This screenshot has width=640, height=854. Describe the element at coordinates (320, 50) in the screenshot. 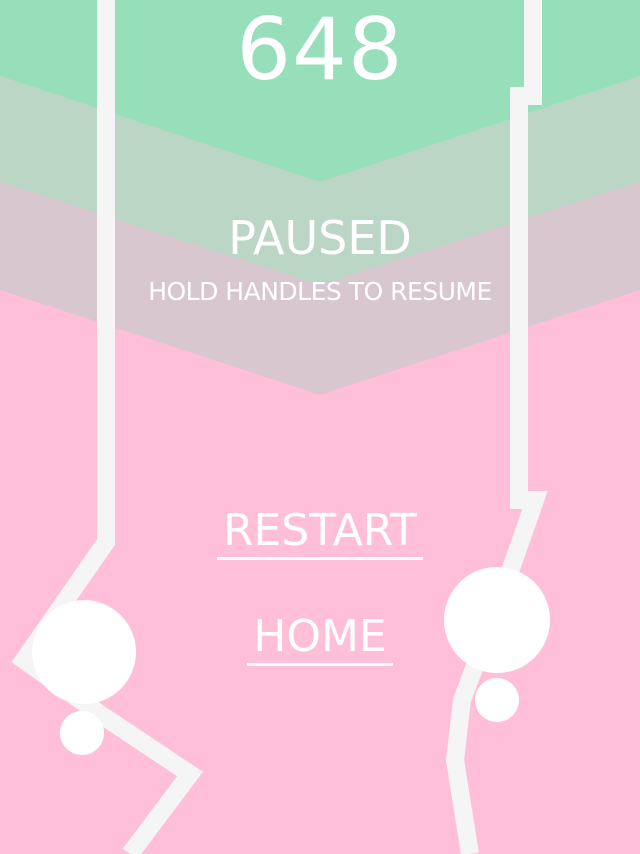

I see `score-counter: 648` at that location.